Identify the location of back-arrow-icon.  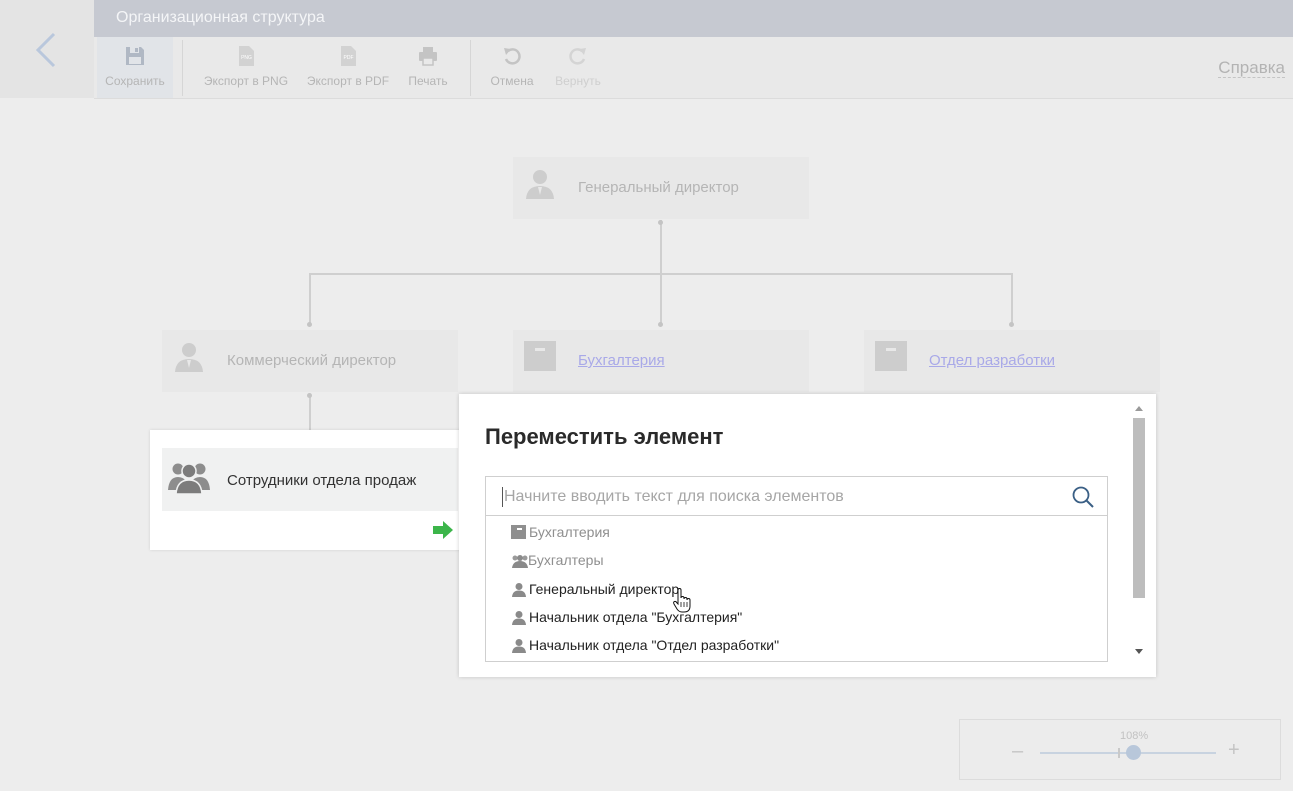
(46, 50).